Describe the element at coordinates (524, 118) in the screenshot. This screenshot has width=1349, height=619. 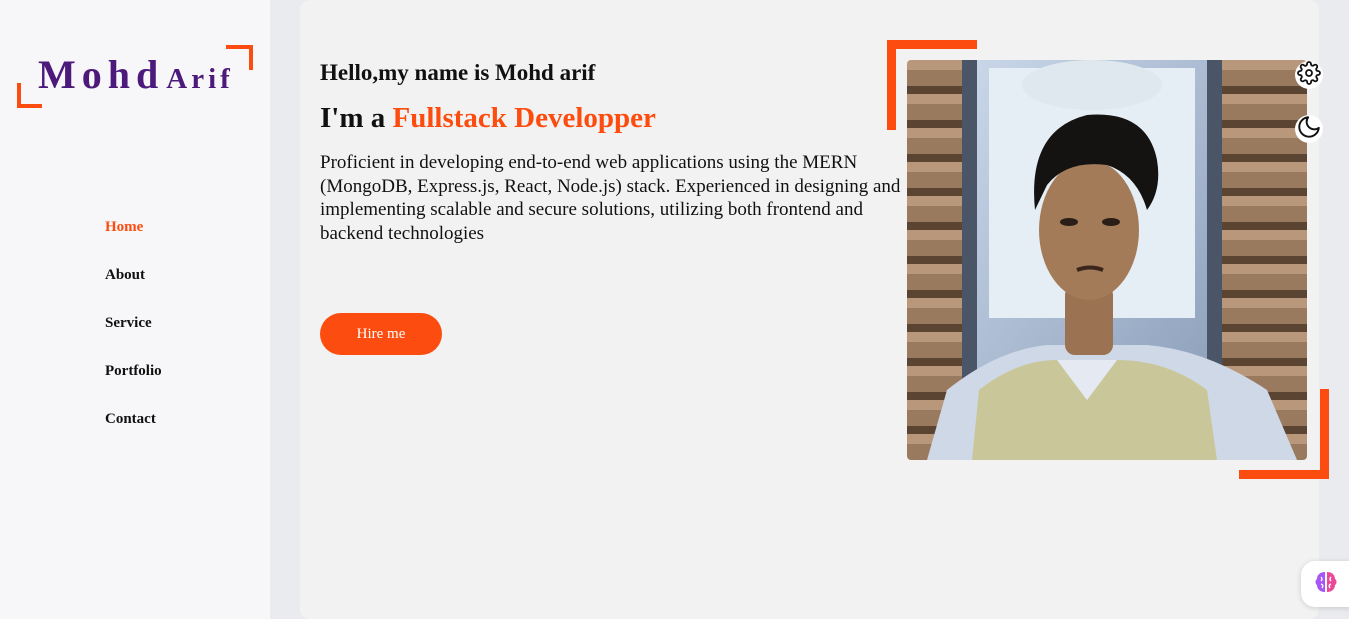
I see `role-accent: Fullstack Developper` at that location.